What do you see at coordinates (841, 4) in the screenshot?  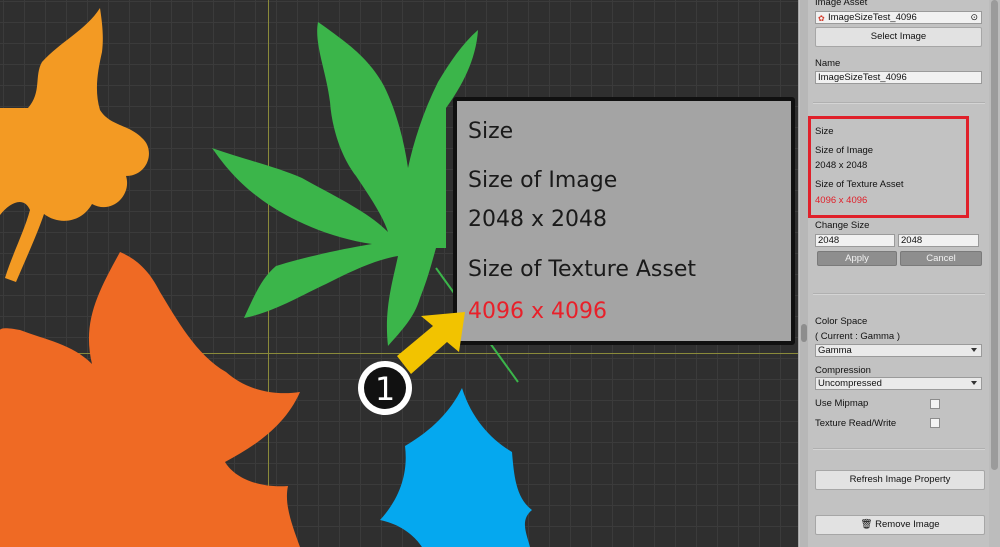 I see `image-asset-label: Image Asset` at bounding box center [841, 4].